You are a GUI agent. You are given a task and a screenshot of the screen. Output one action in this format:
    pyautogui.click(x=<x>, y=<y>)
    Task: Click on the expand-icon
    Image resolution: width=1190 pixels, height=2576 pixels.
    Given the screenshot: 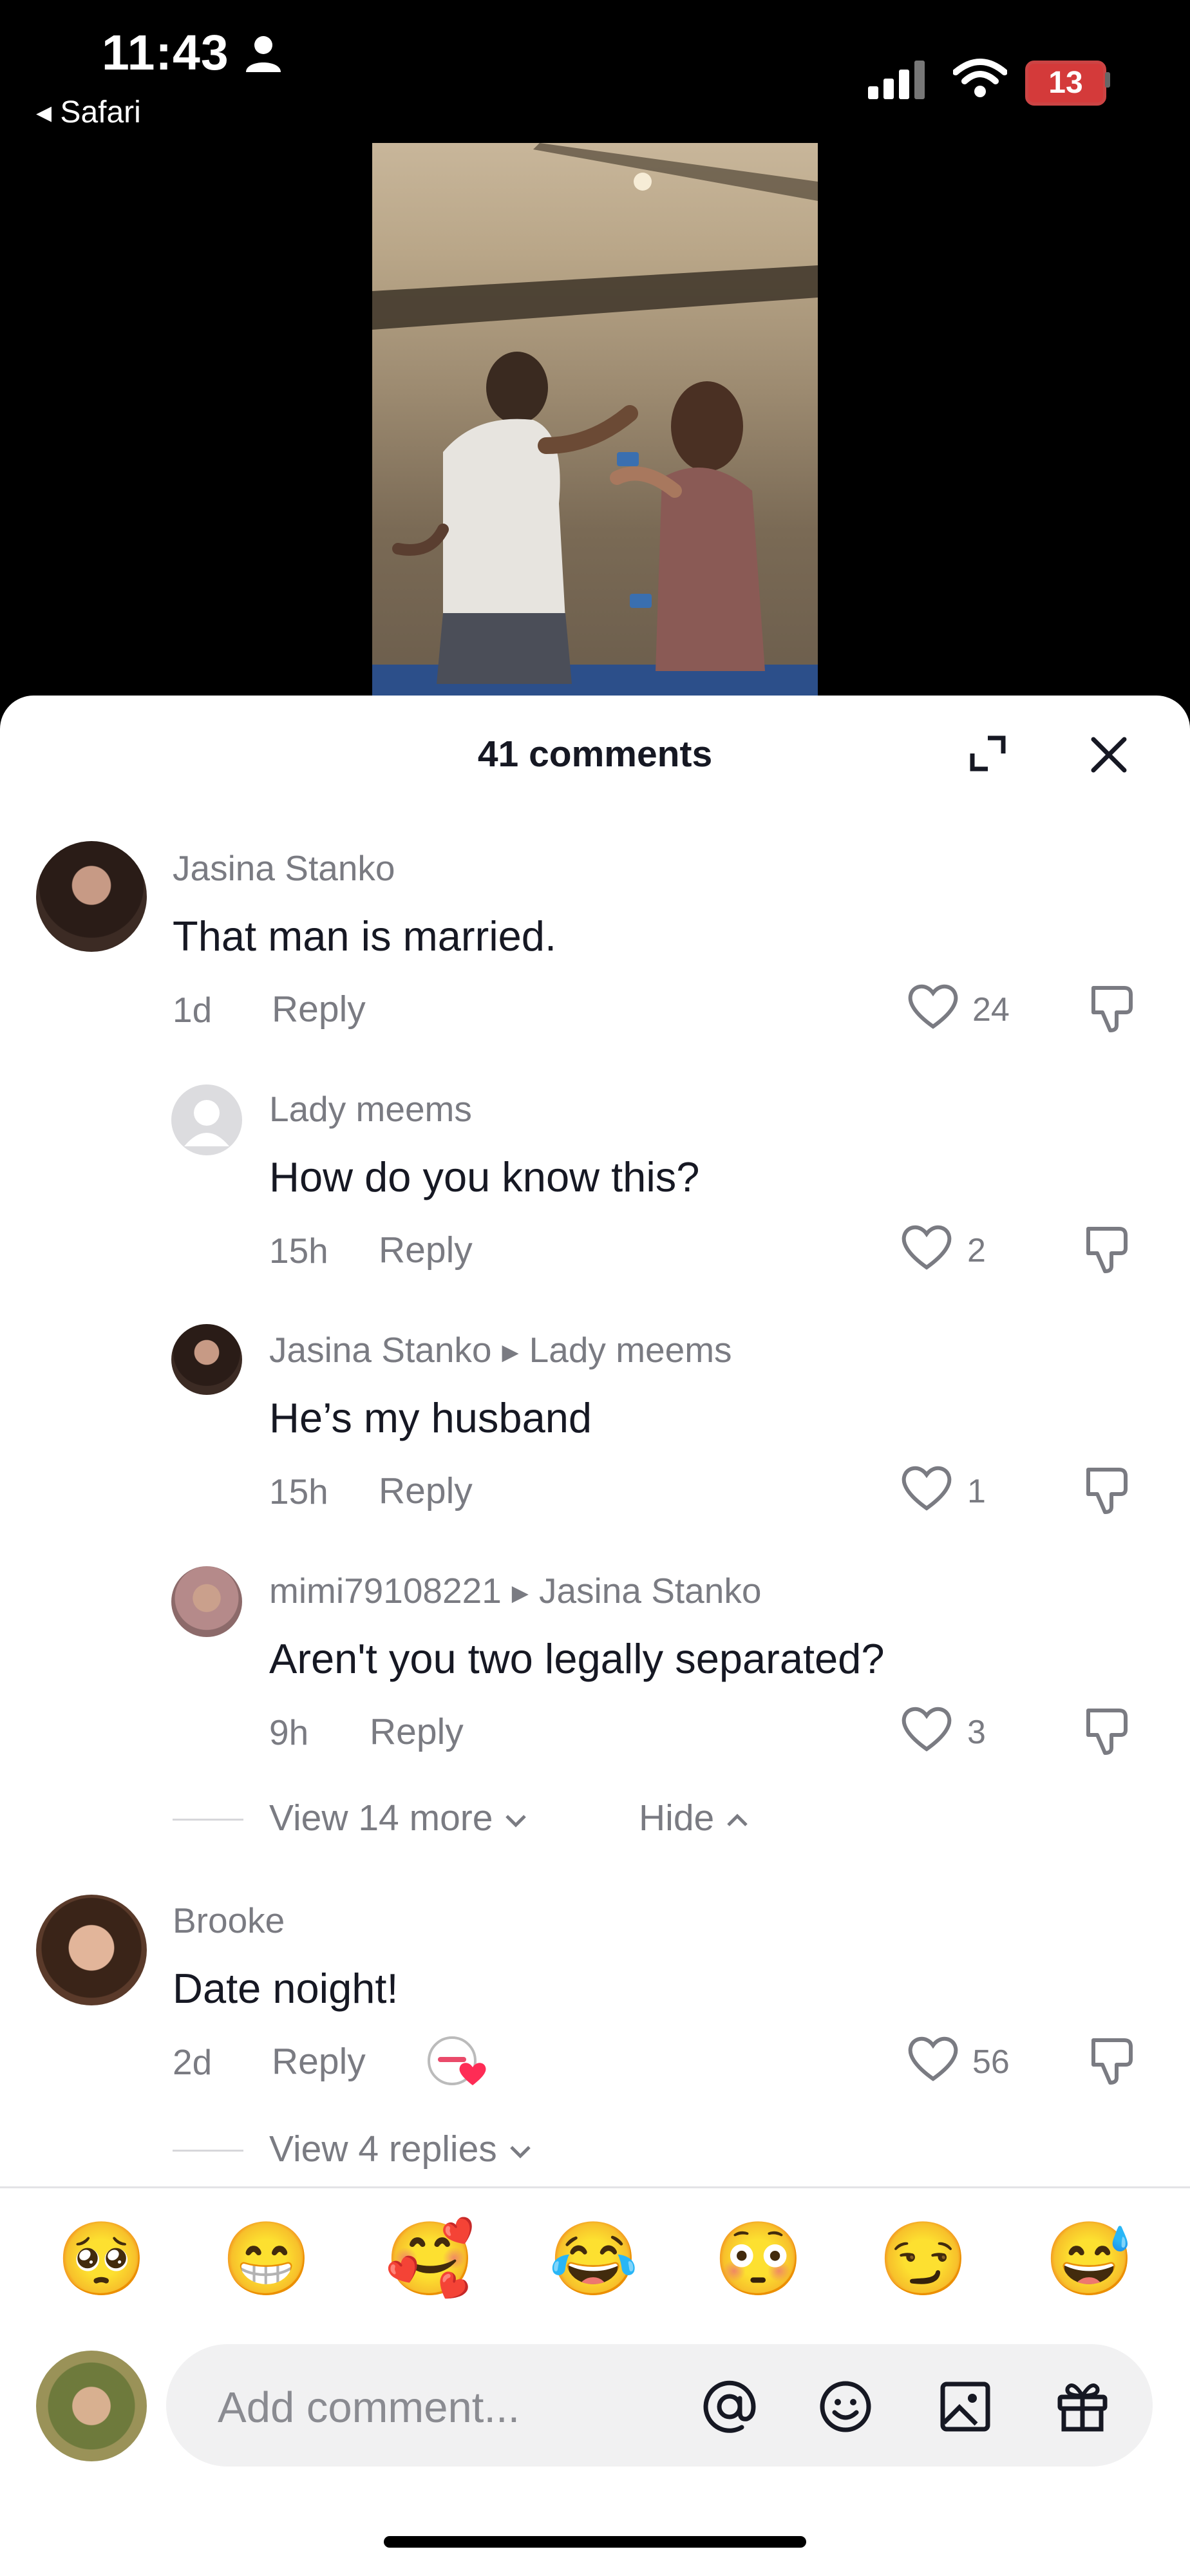 What is the action you would take?
    pyautogui.click(x=988, y=753)
    